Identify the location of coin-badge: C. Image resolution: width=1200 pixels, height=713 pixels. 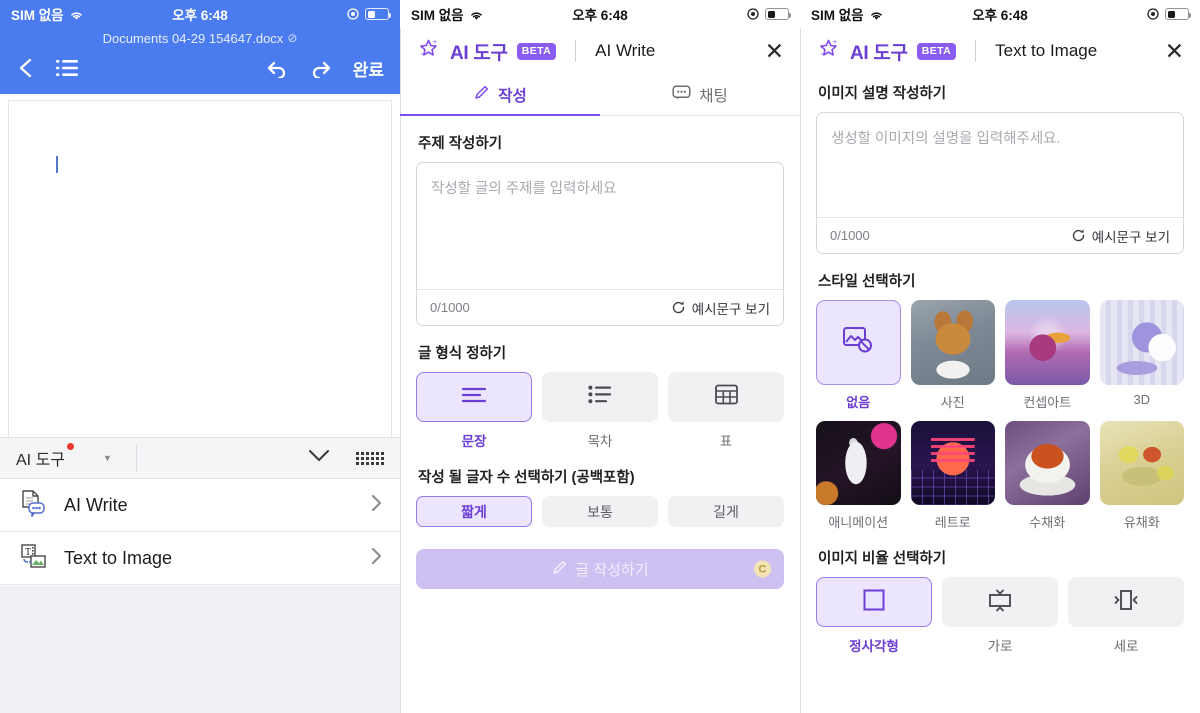
(762, 569).